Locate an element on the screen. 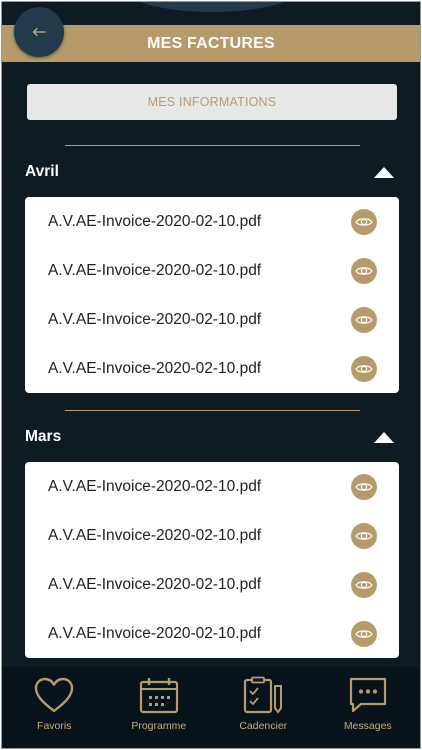 Image resolution: width=422 pixels, height=750 pixels. nav-messages: Messages is located at coordinates (367, 699).